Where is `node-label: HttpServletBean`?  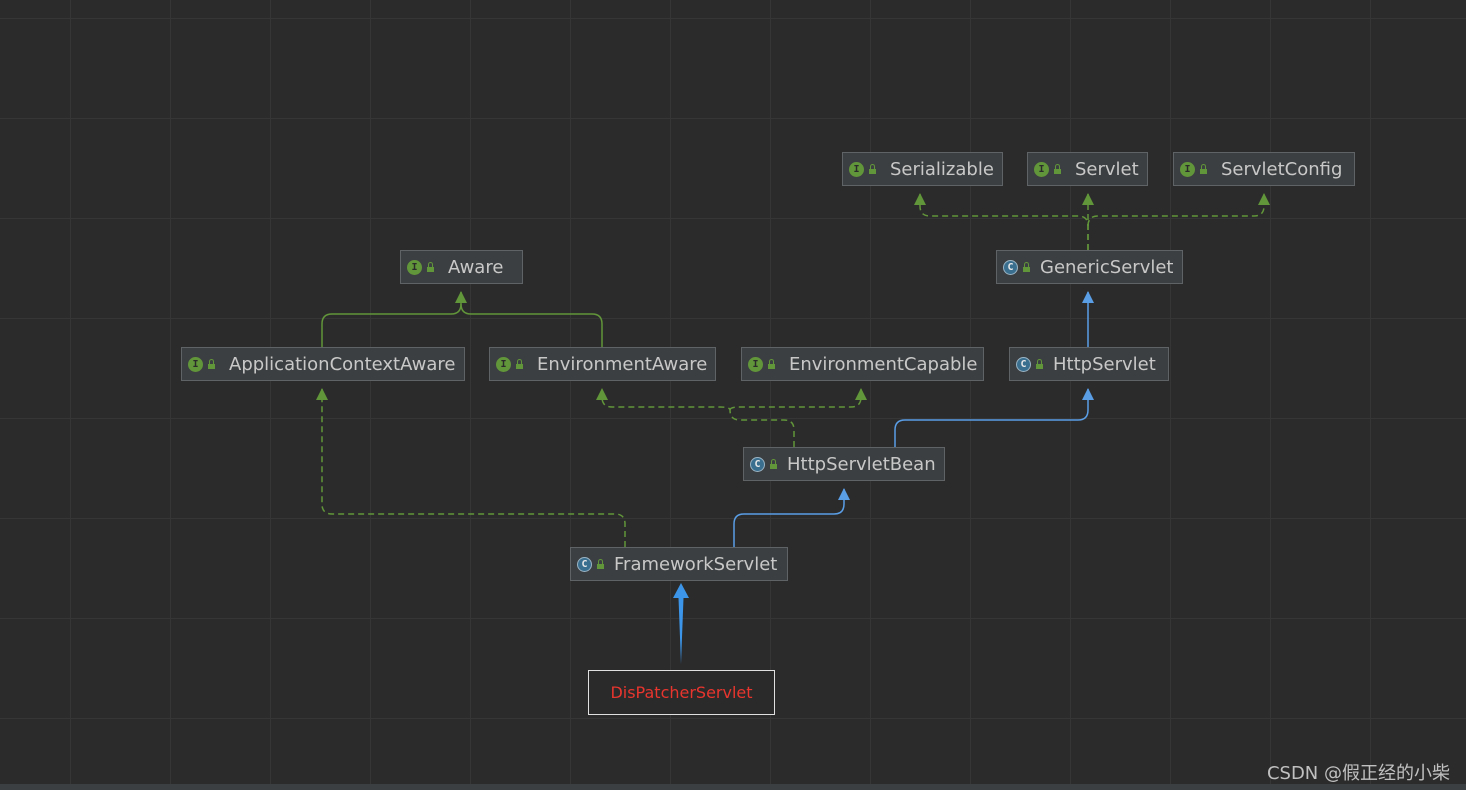 node-label: HttpServletBean is located at coordinates (861, 464).